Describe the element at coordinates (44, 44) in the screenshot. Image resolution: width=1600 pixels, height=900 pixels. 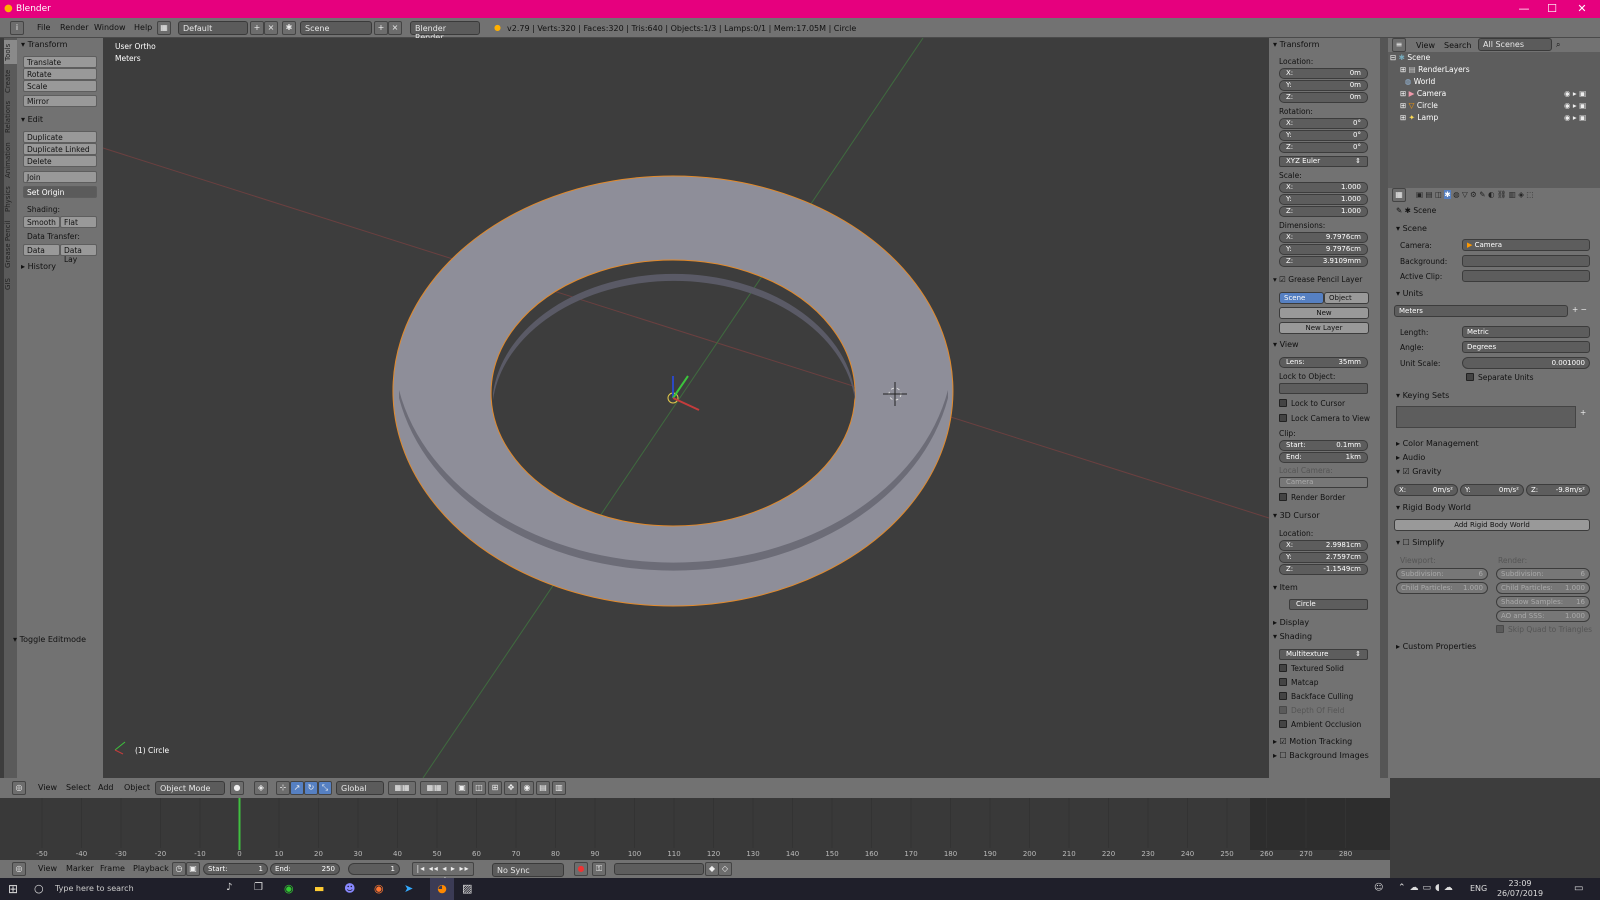
I see `transform-panel-header: ▾ Transform` at that location.